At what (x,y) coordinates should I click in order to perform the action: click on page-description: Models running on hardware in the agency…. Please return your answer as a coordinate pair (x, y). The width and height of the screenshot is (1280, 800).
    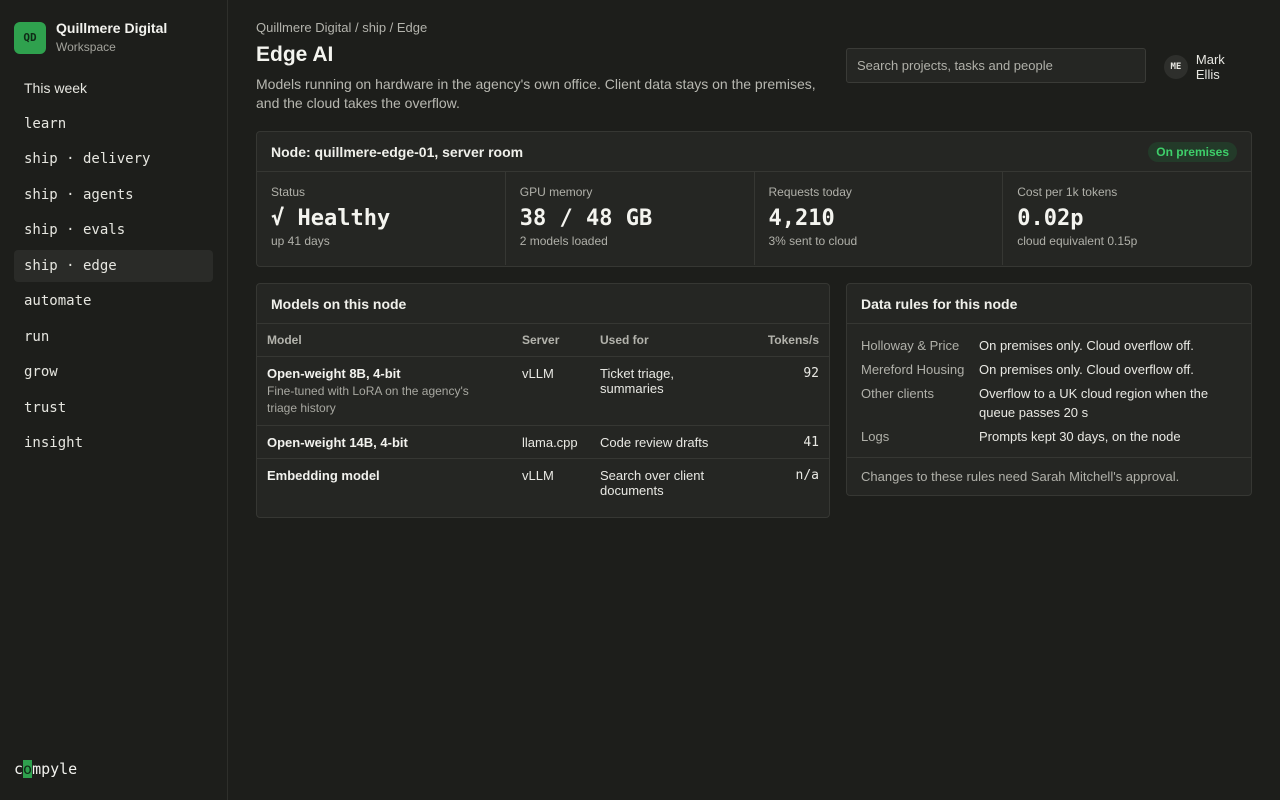
    Looking at the image, I should click on (536, 93).